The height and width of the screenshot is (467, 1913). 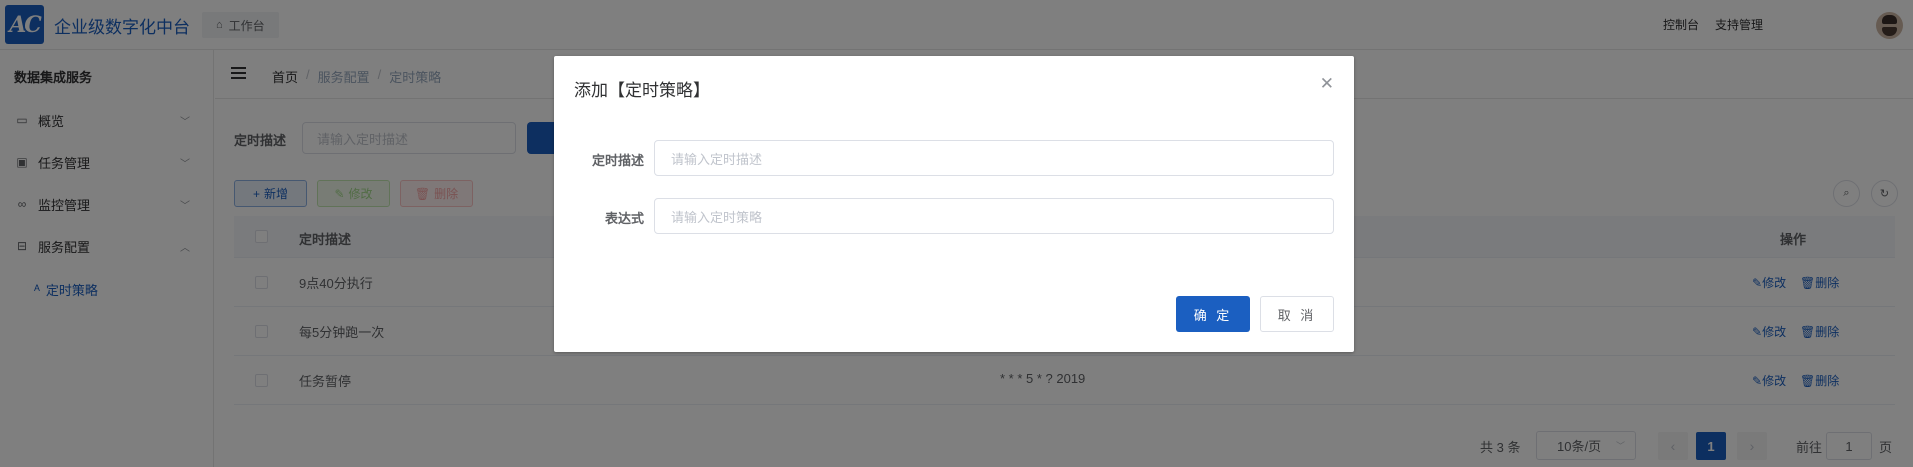 I want to click on desc-field: 请输入定时描述, so click(x=994, y=158).